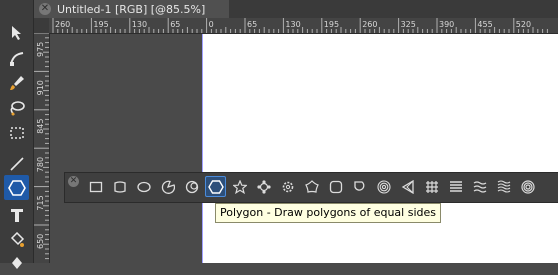 This screenshot has width=558, height=275. What do you see at coordinates (191, 186) in the screenshot?
I see `crescent-icon` at bounding box center [191, 186].